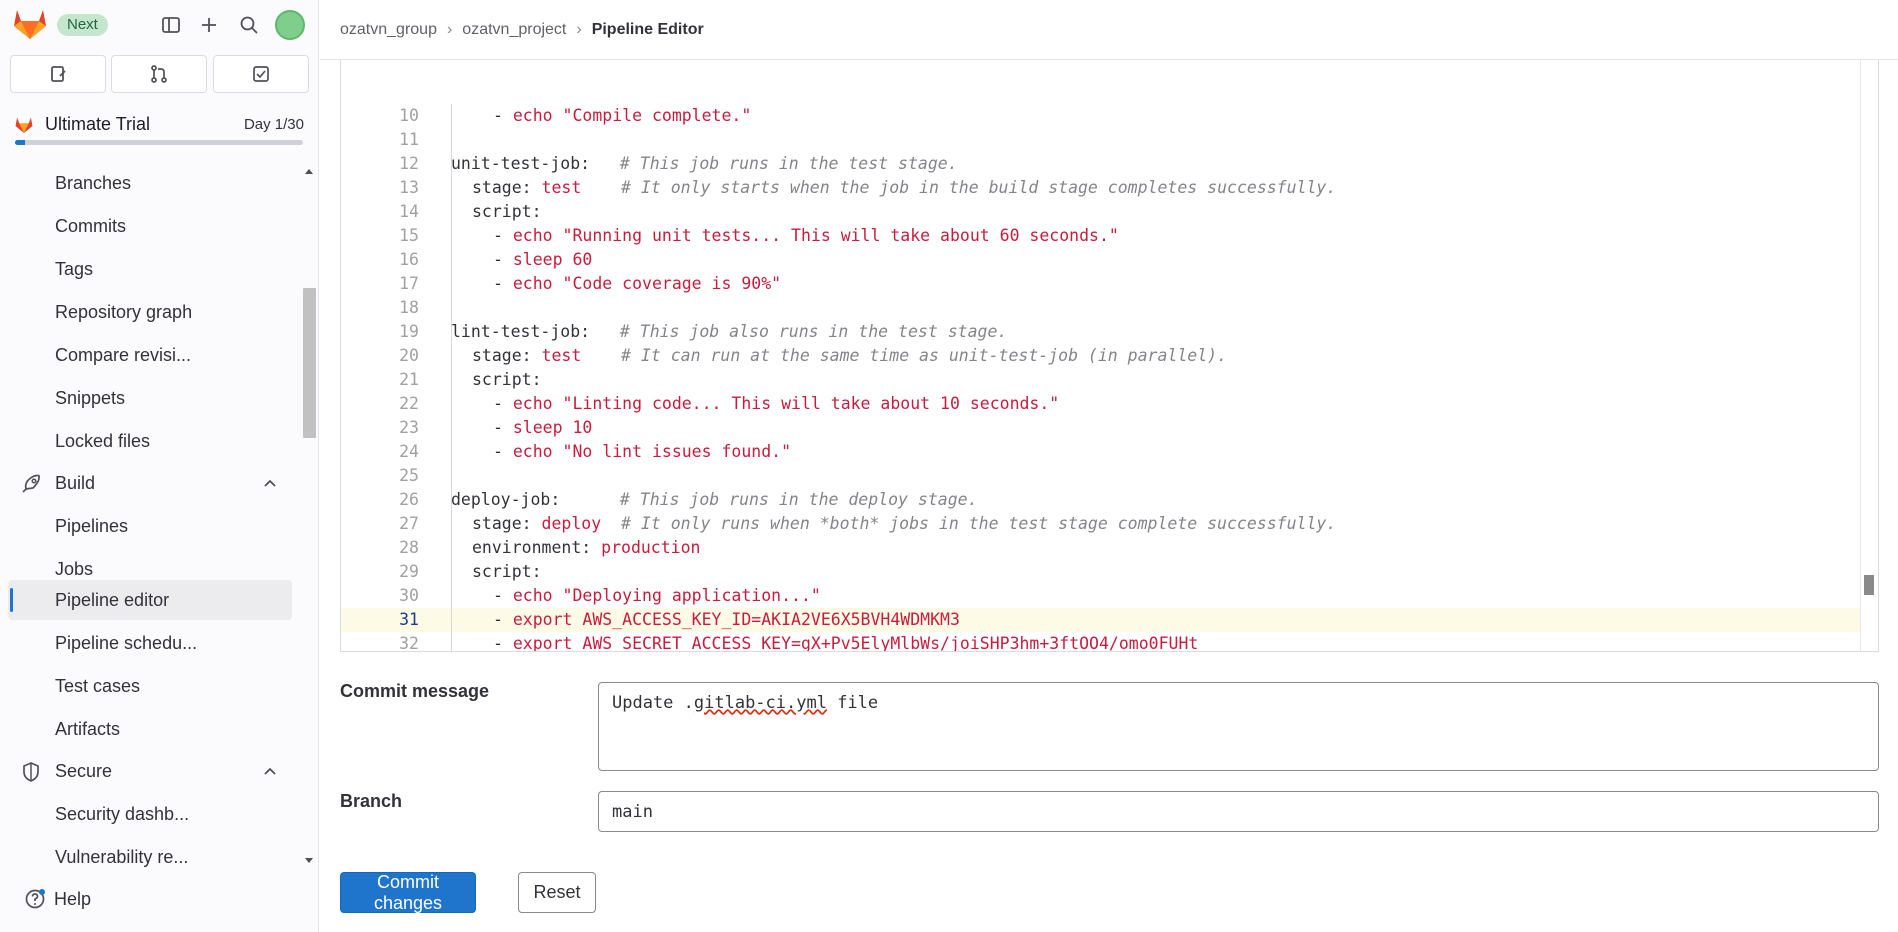  I want to click on sidebar-item-branches: Branches, so click(150, 183).